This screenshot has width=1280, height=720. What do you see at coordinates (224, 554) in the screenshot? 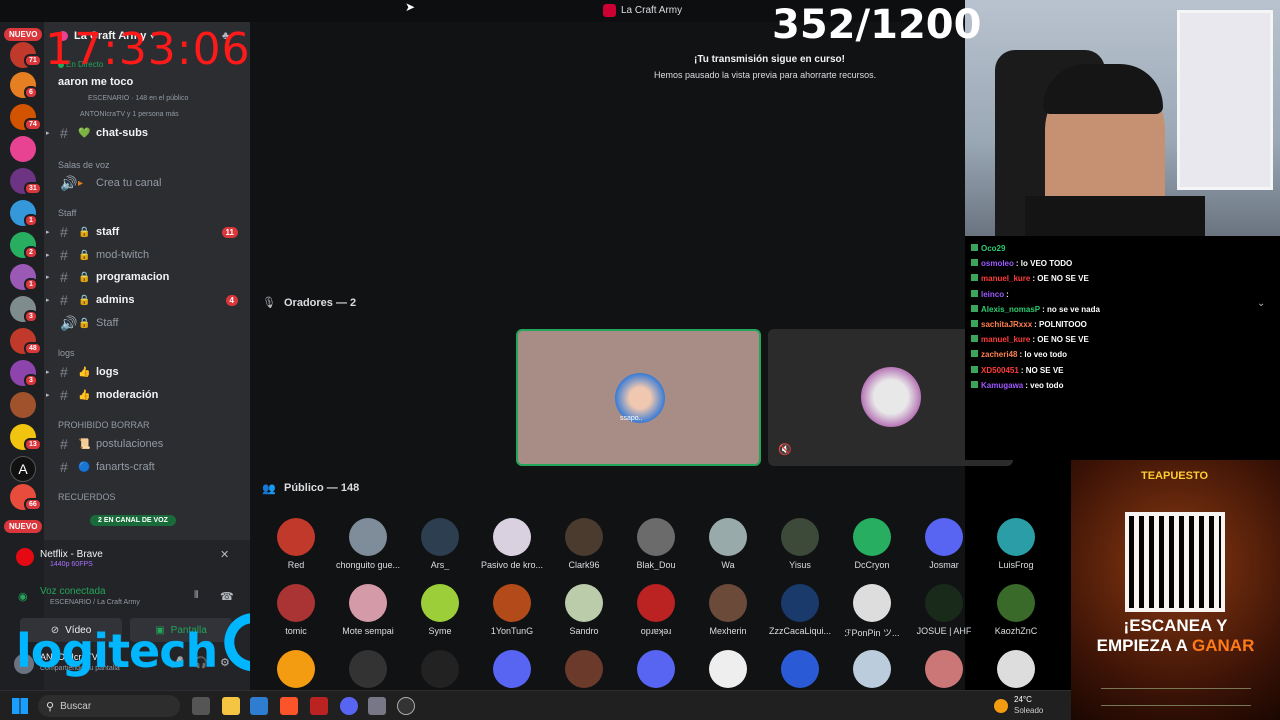
I see `close-icon: ✕` at bounding box center [224, 554].